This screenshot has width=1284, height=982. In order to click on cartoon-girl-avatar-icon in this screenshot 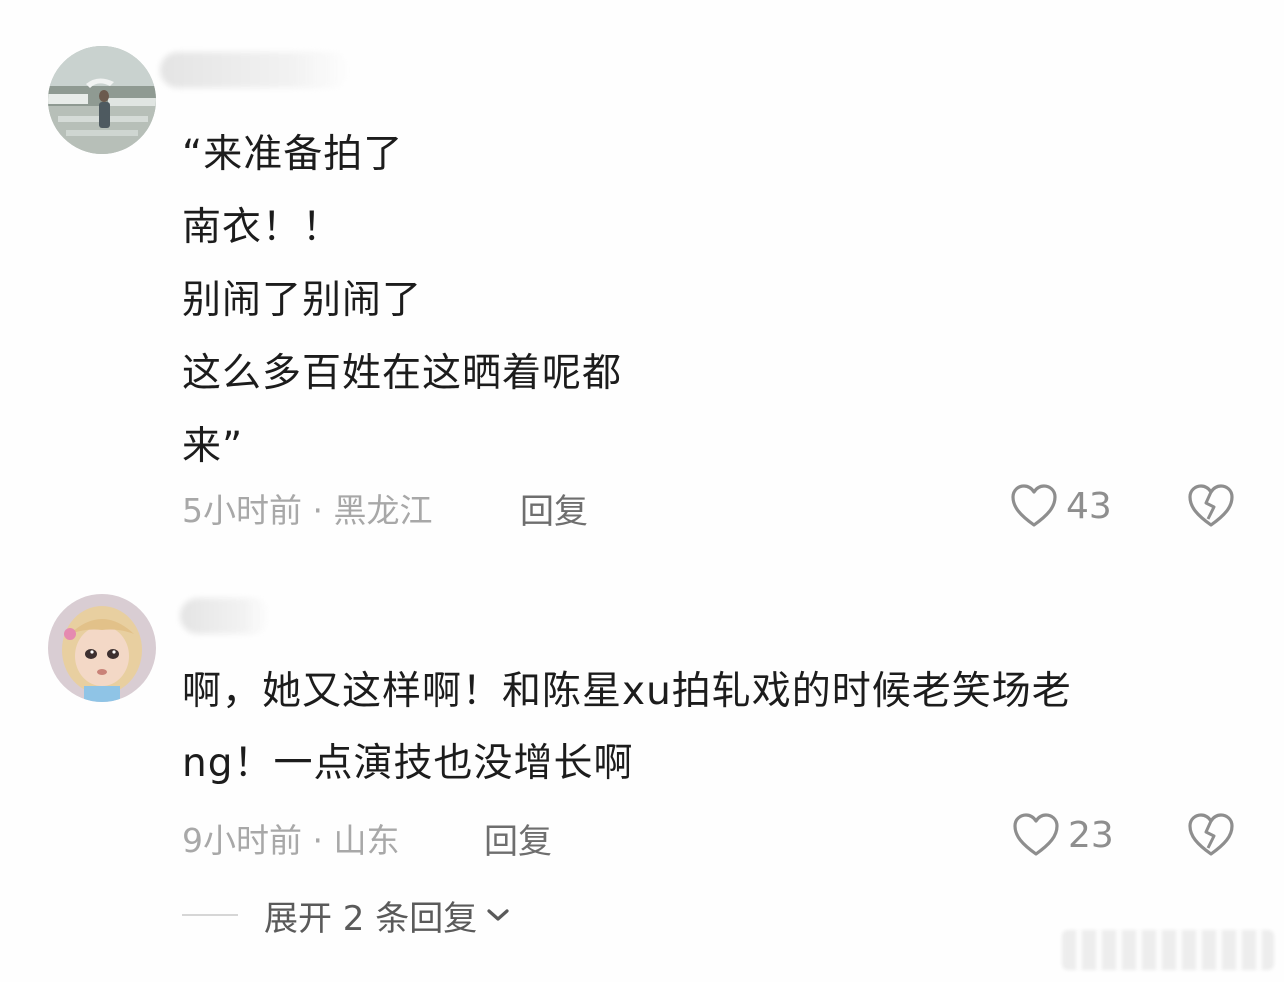, I will do `click(102, 648)`.